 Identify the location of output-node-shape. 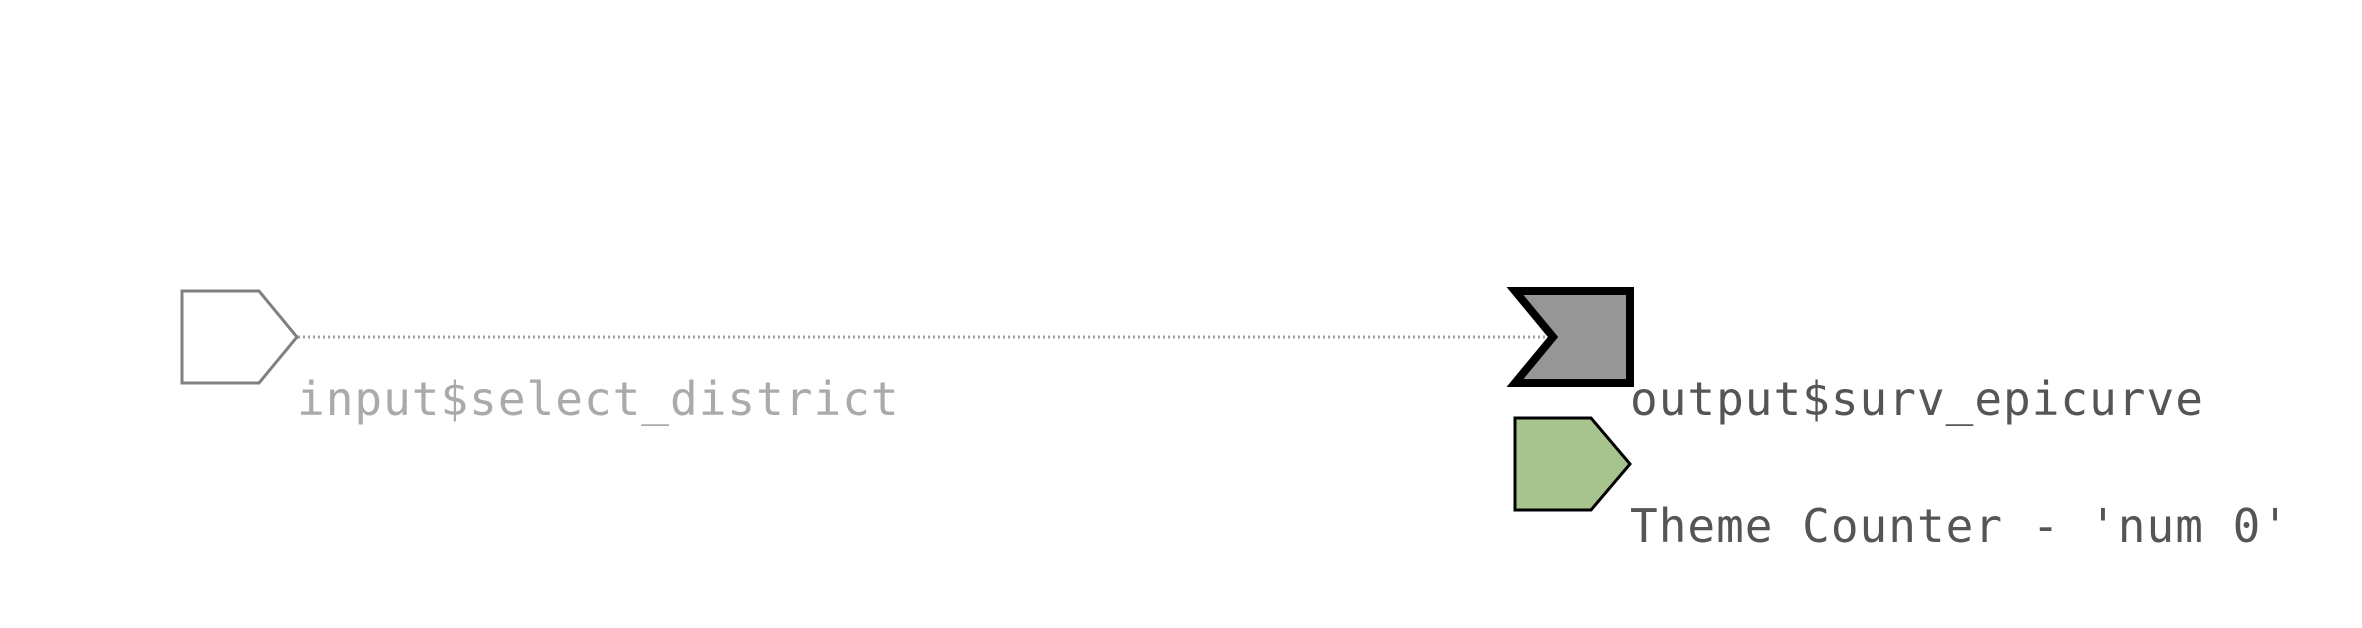
(1570, 337).